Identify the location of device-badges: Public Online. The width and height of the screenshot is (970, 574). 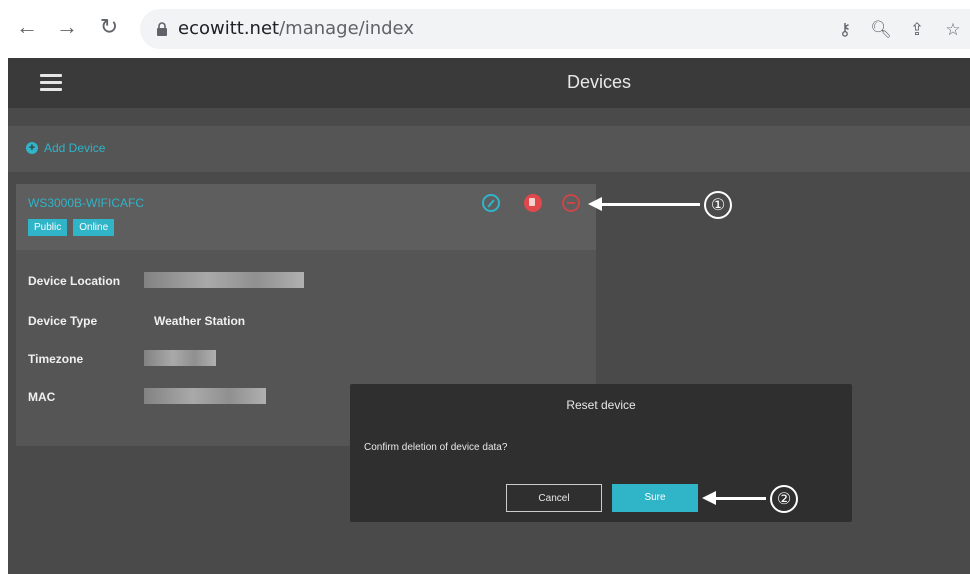
(71, 227).